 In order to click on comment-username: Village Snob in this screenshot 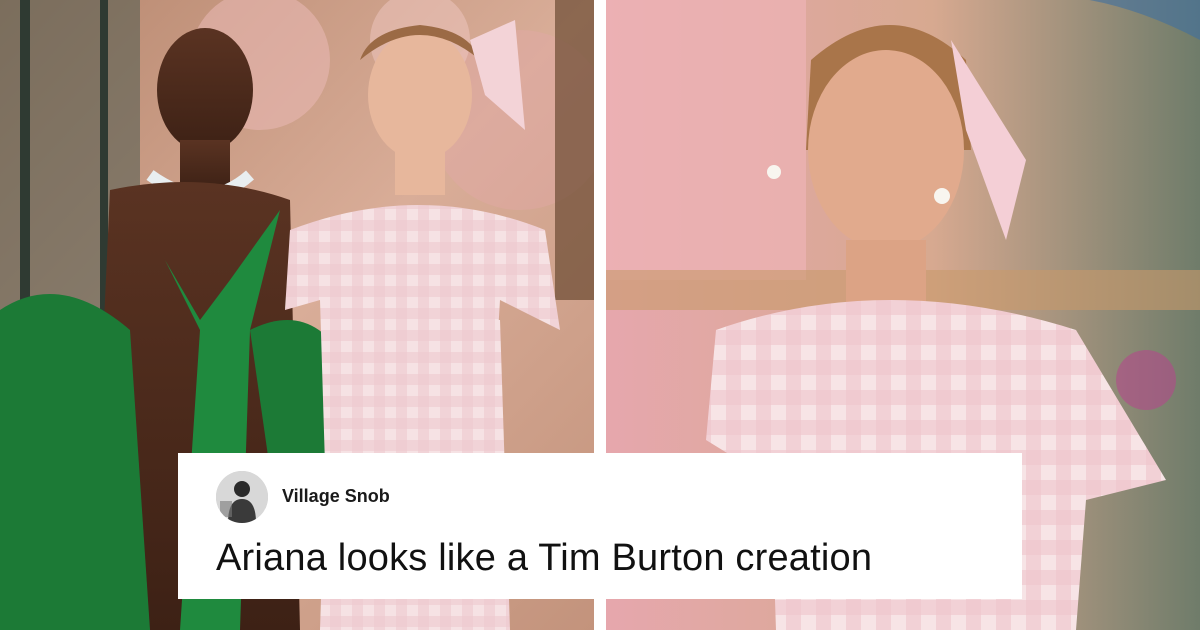, I will do `click(336, 496)`.